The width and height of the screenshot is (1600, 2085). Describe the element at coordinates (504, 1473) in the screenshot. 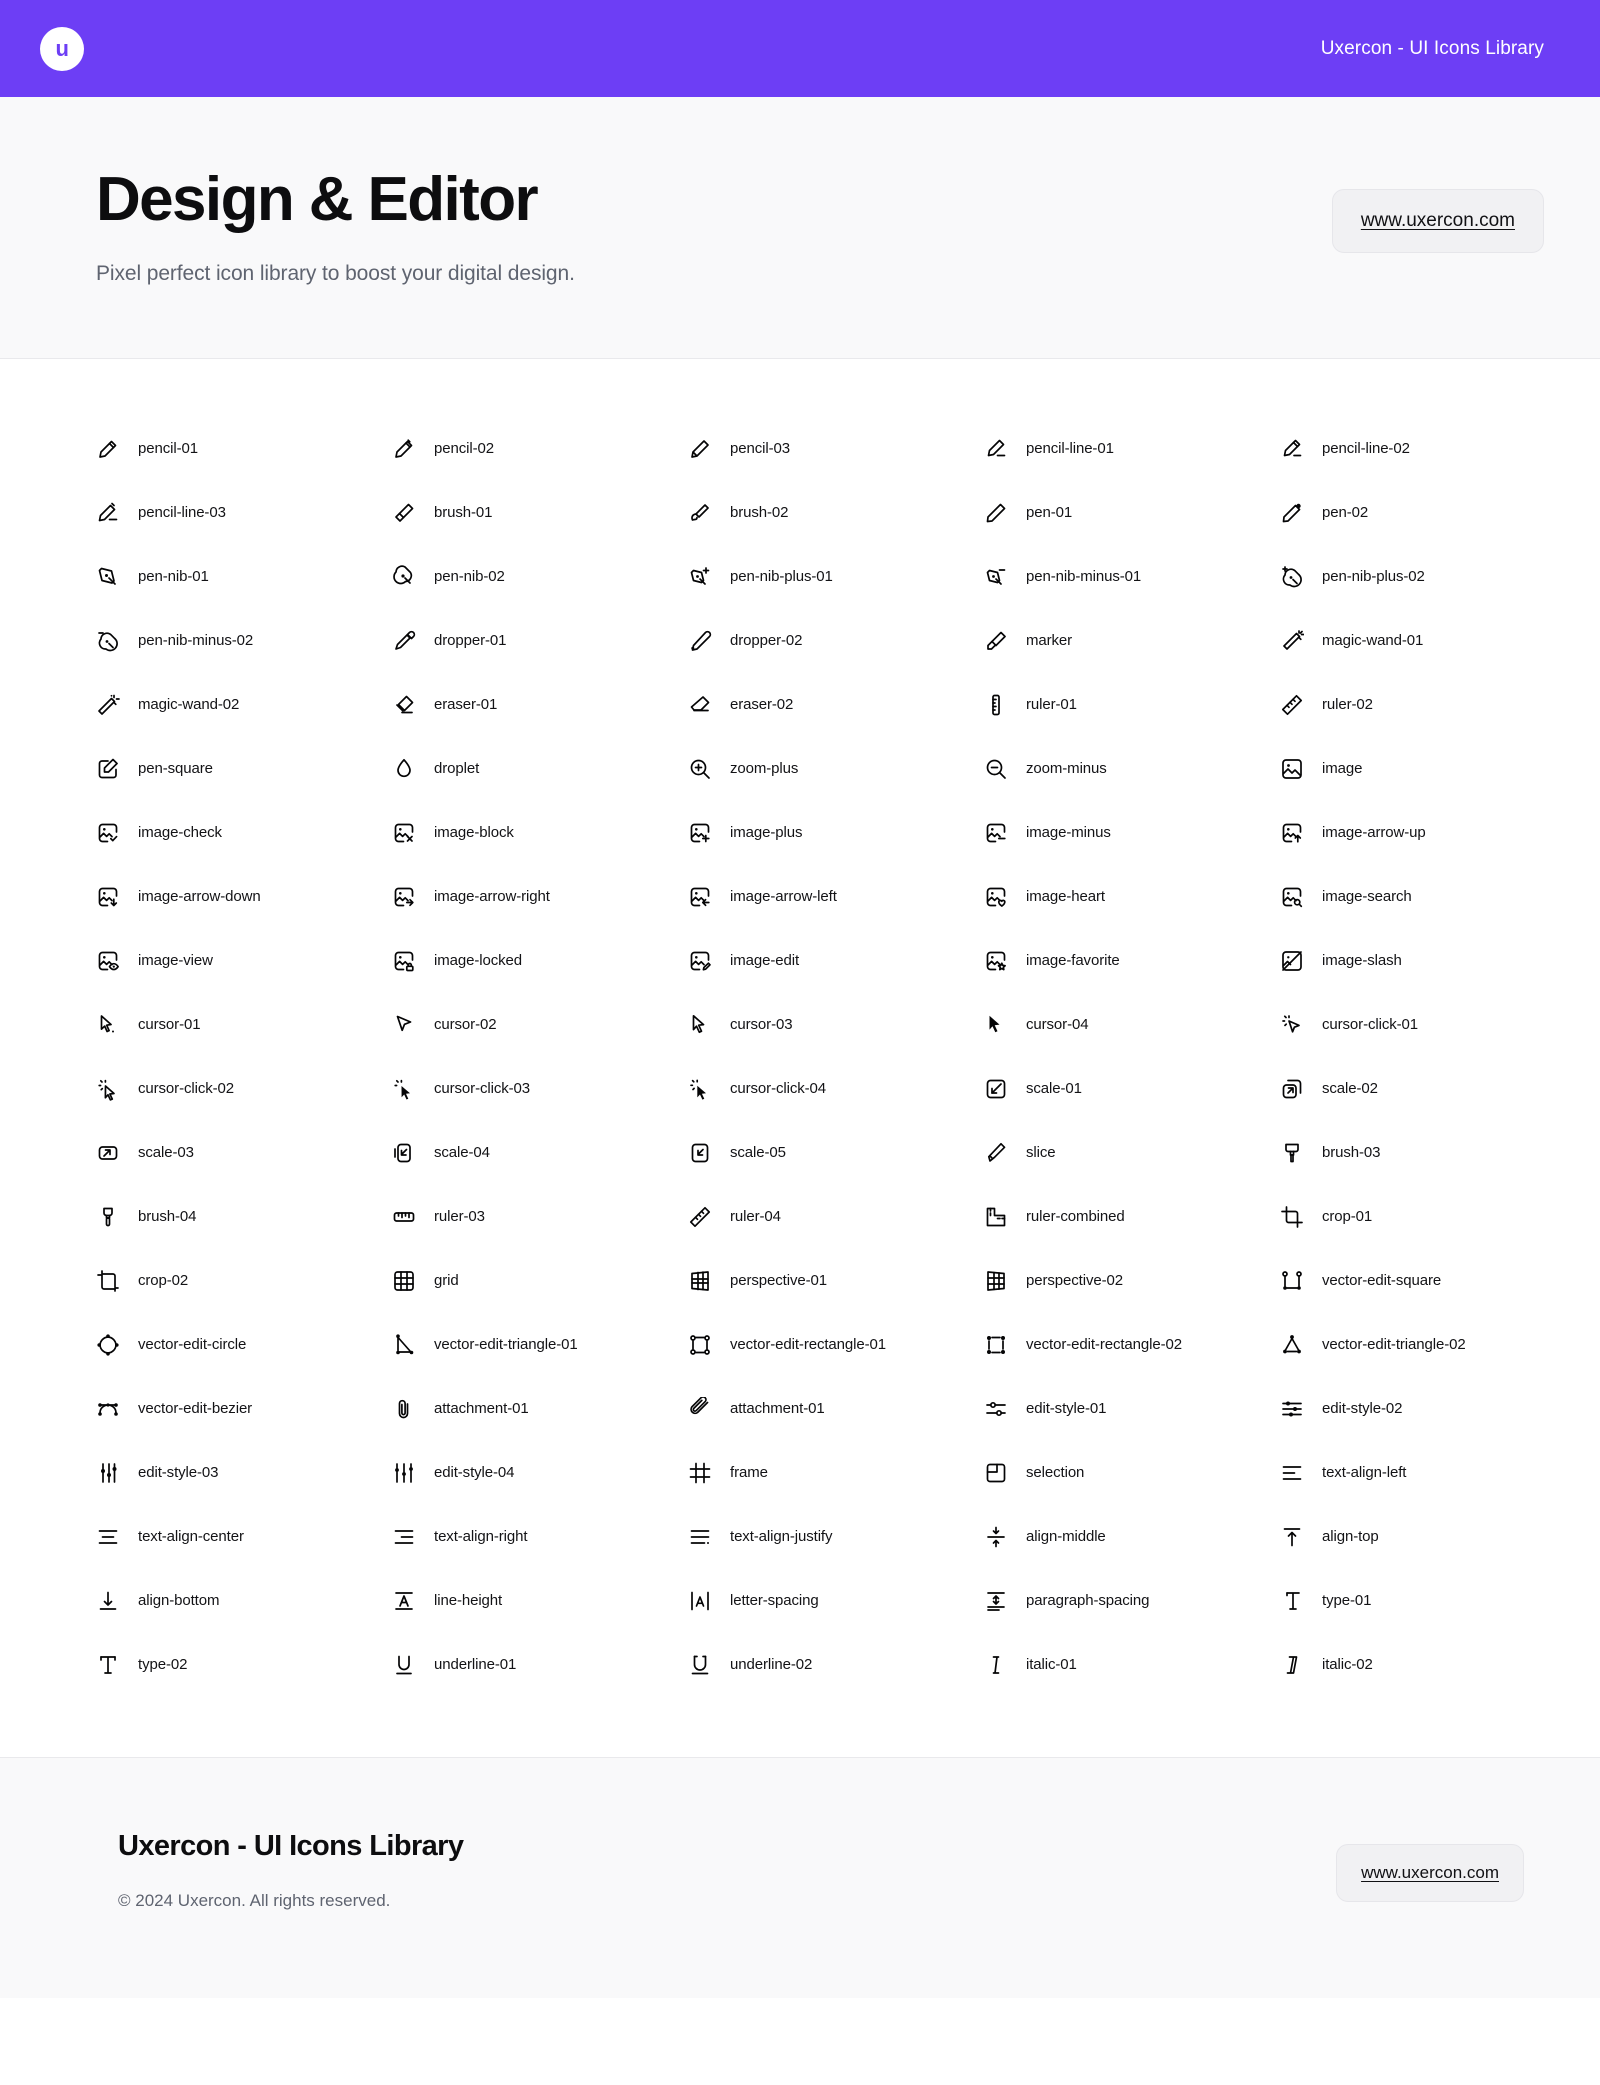

I see `icon-cell: edit-style-04` at that location.